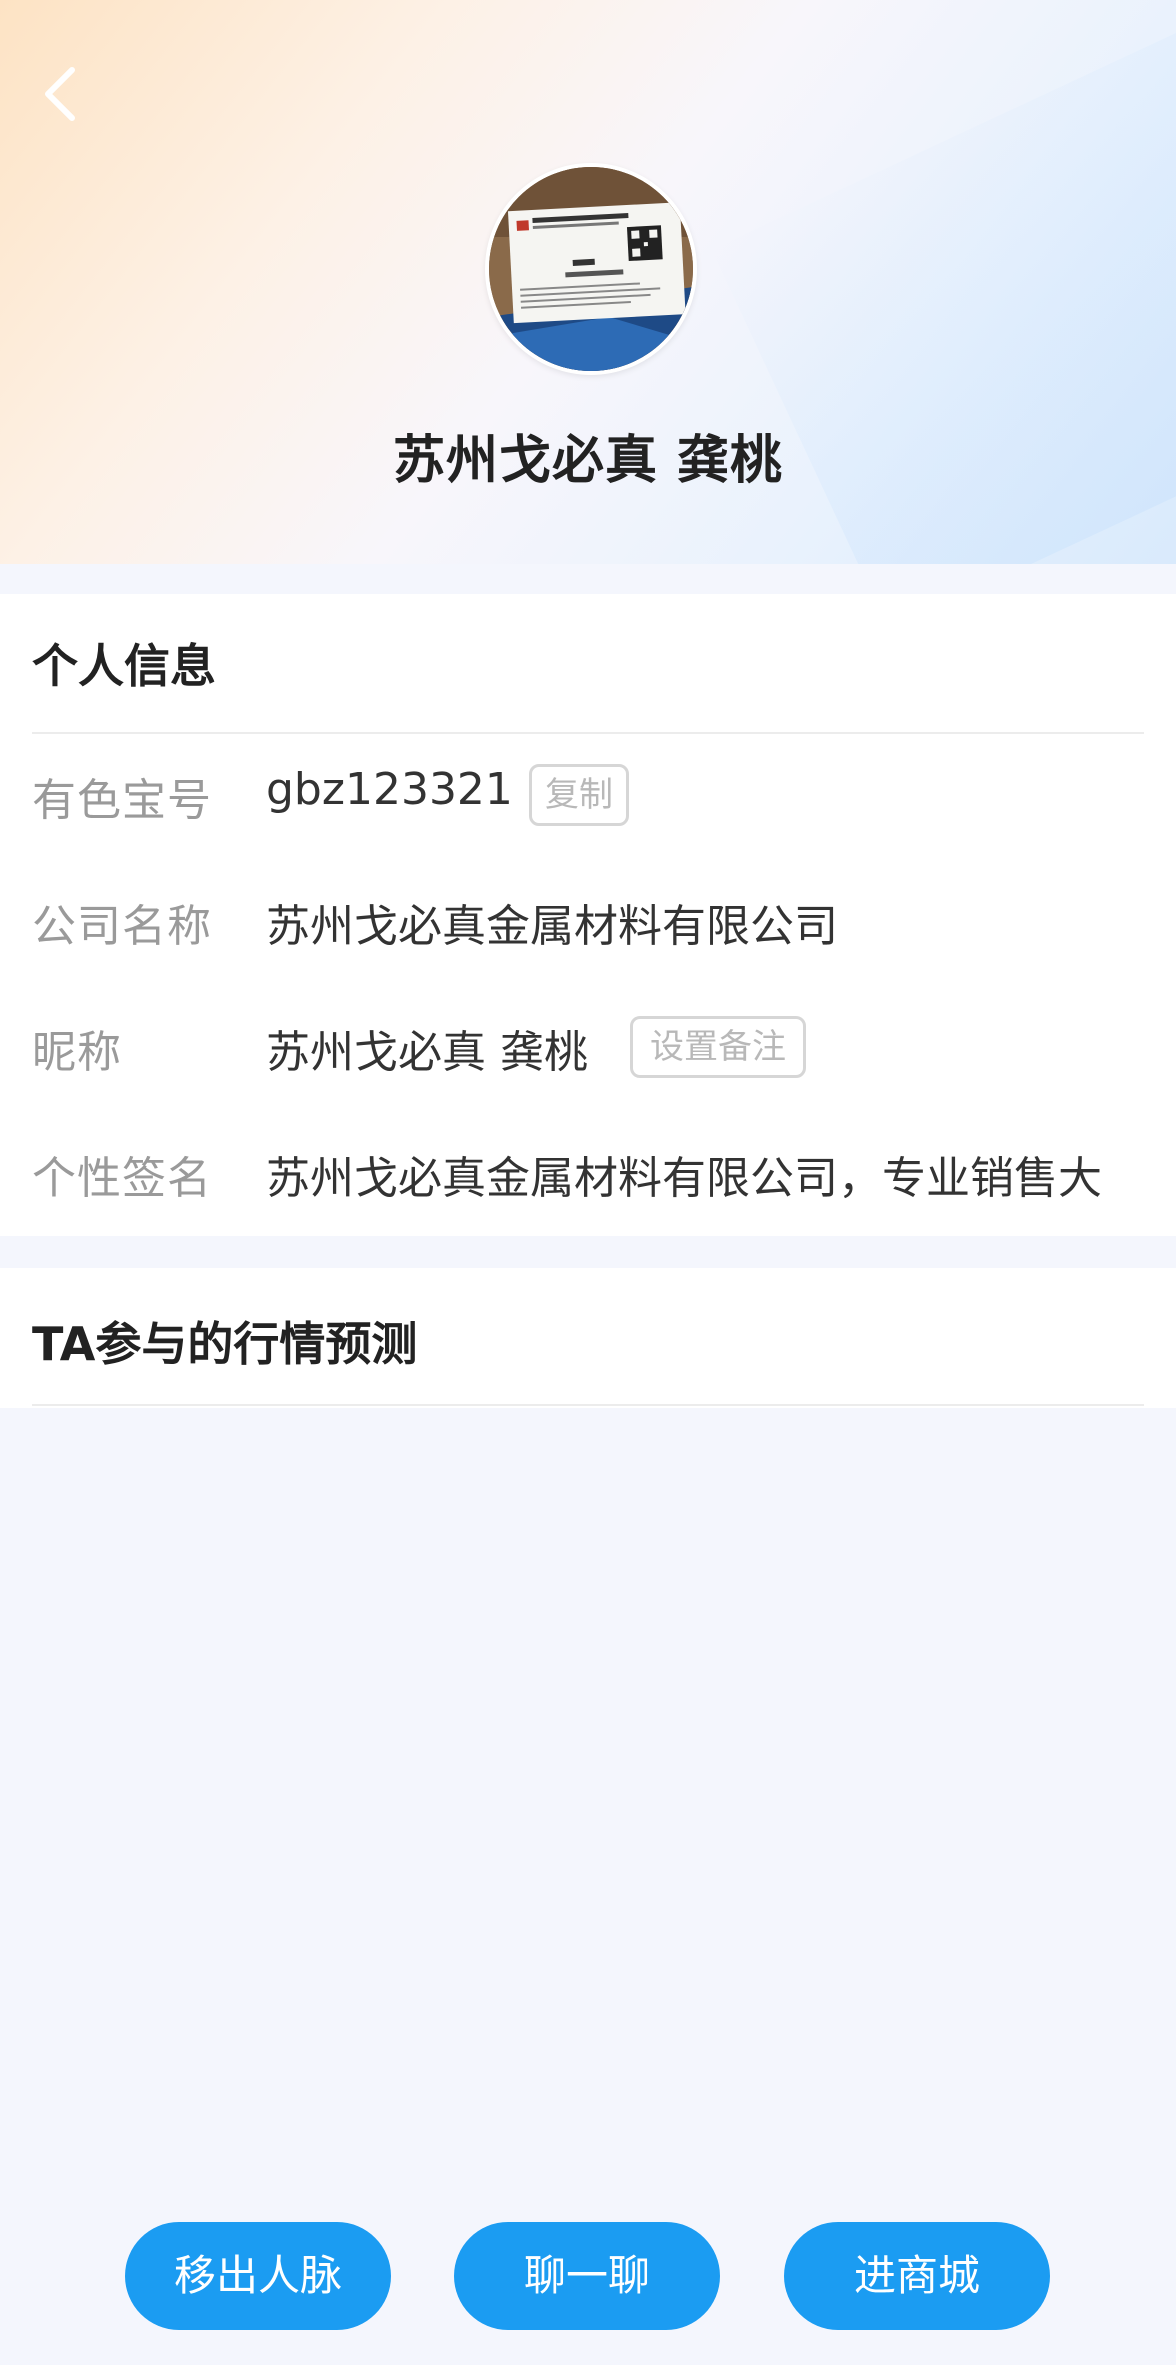 Image resolution: width=1176 pixels, height=2365 pixels. Describe the element at coordinates (588, 461) in the screenshot. I see `profile-name: 苏州戈必真 龚桃` at that location.